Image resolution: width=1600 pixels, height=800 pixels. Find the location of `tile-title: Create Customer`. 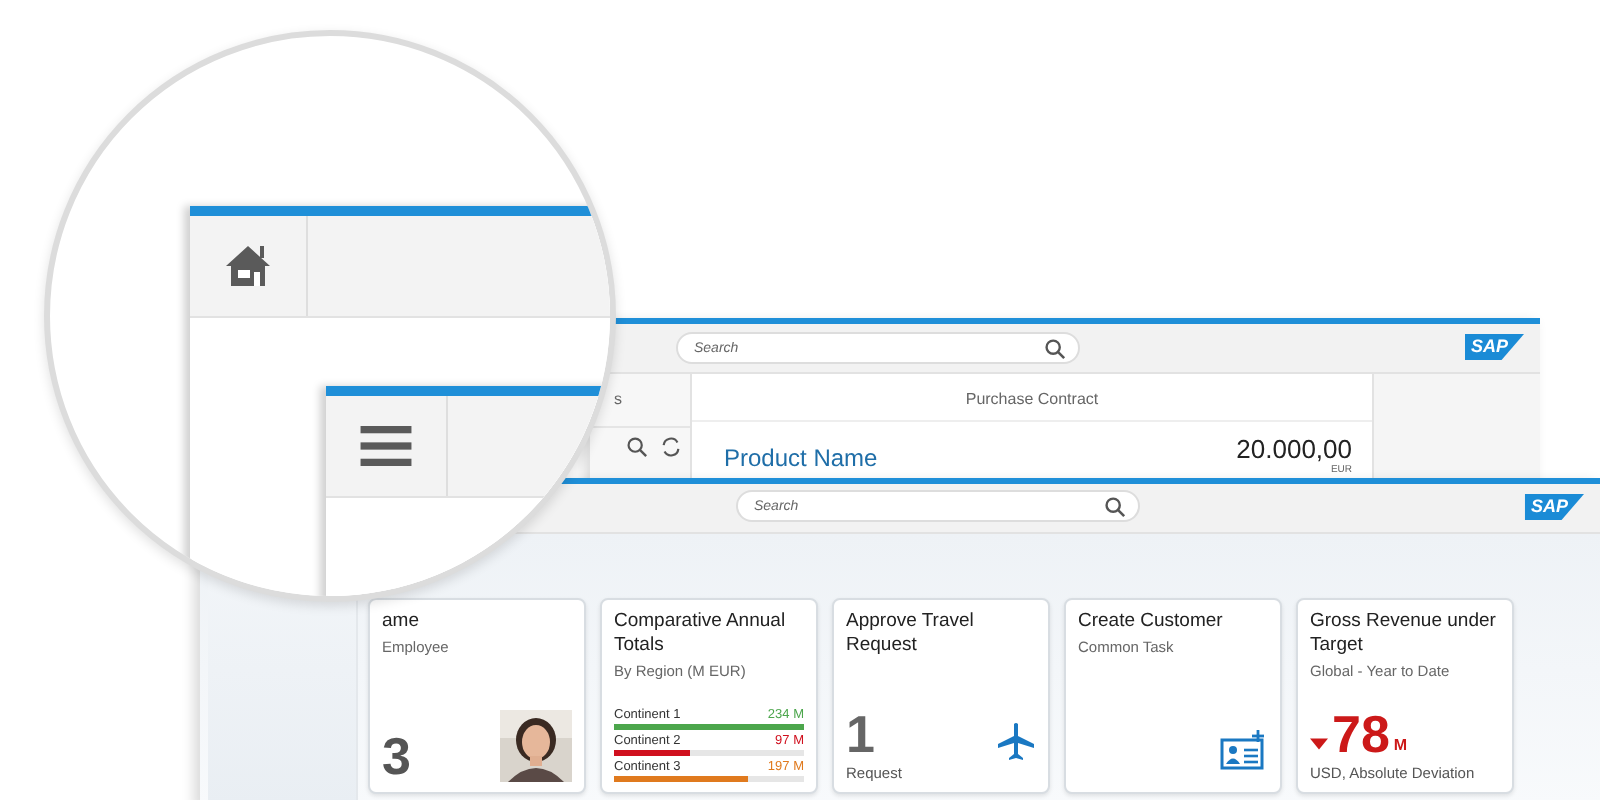

tile-title: Create Customer is located at coordinates (1151, 622).